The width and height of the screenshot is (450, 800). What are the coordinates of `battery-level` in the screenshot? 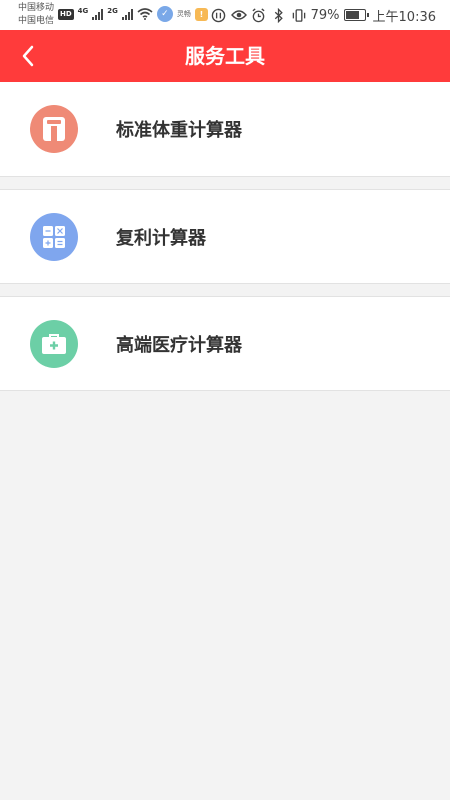 It's located at (352, 15).